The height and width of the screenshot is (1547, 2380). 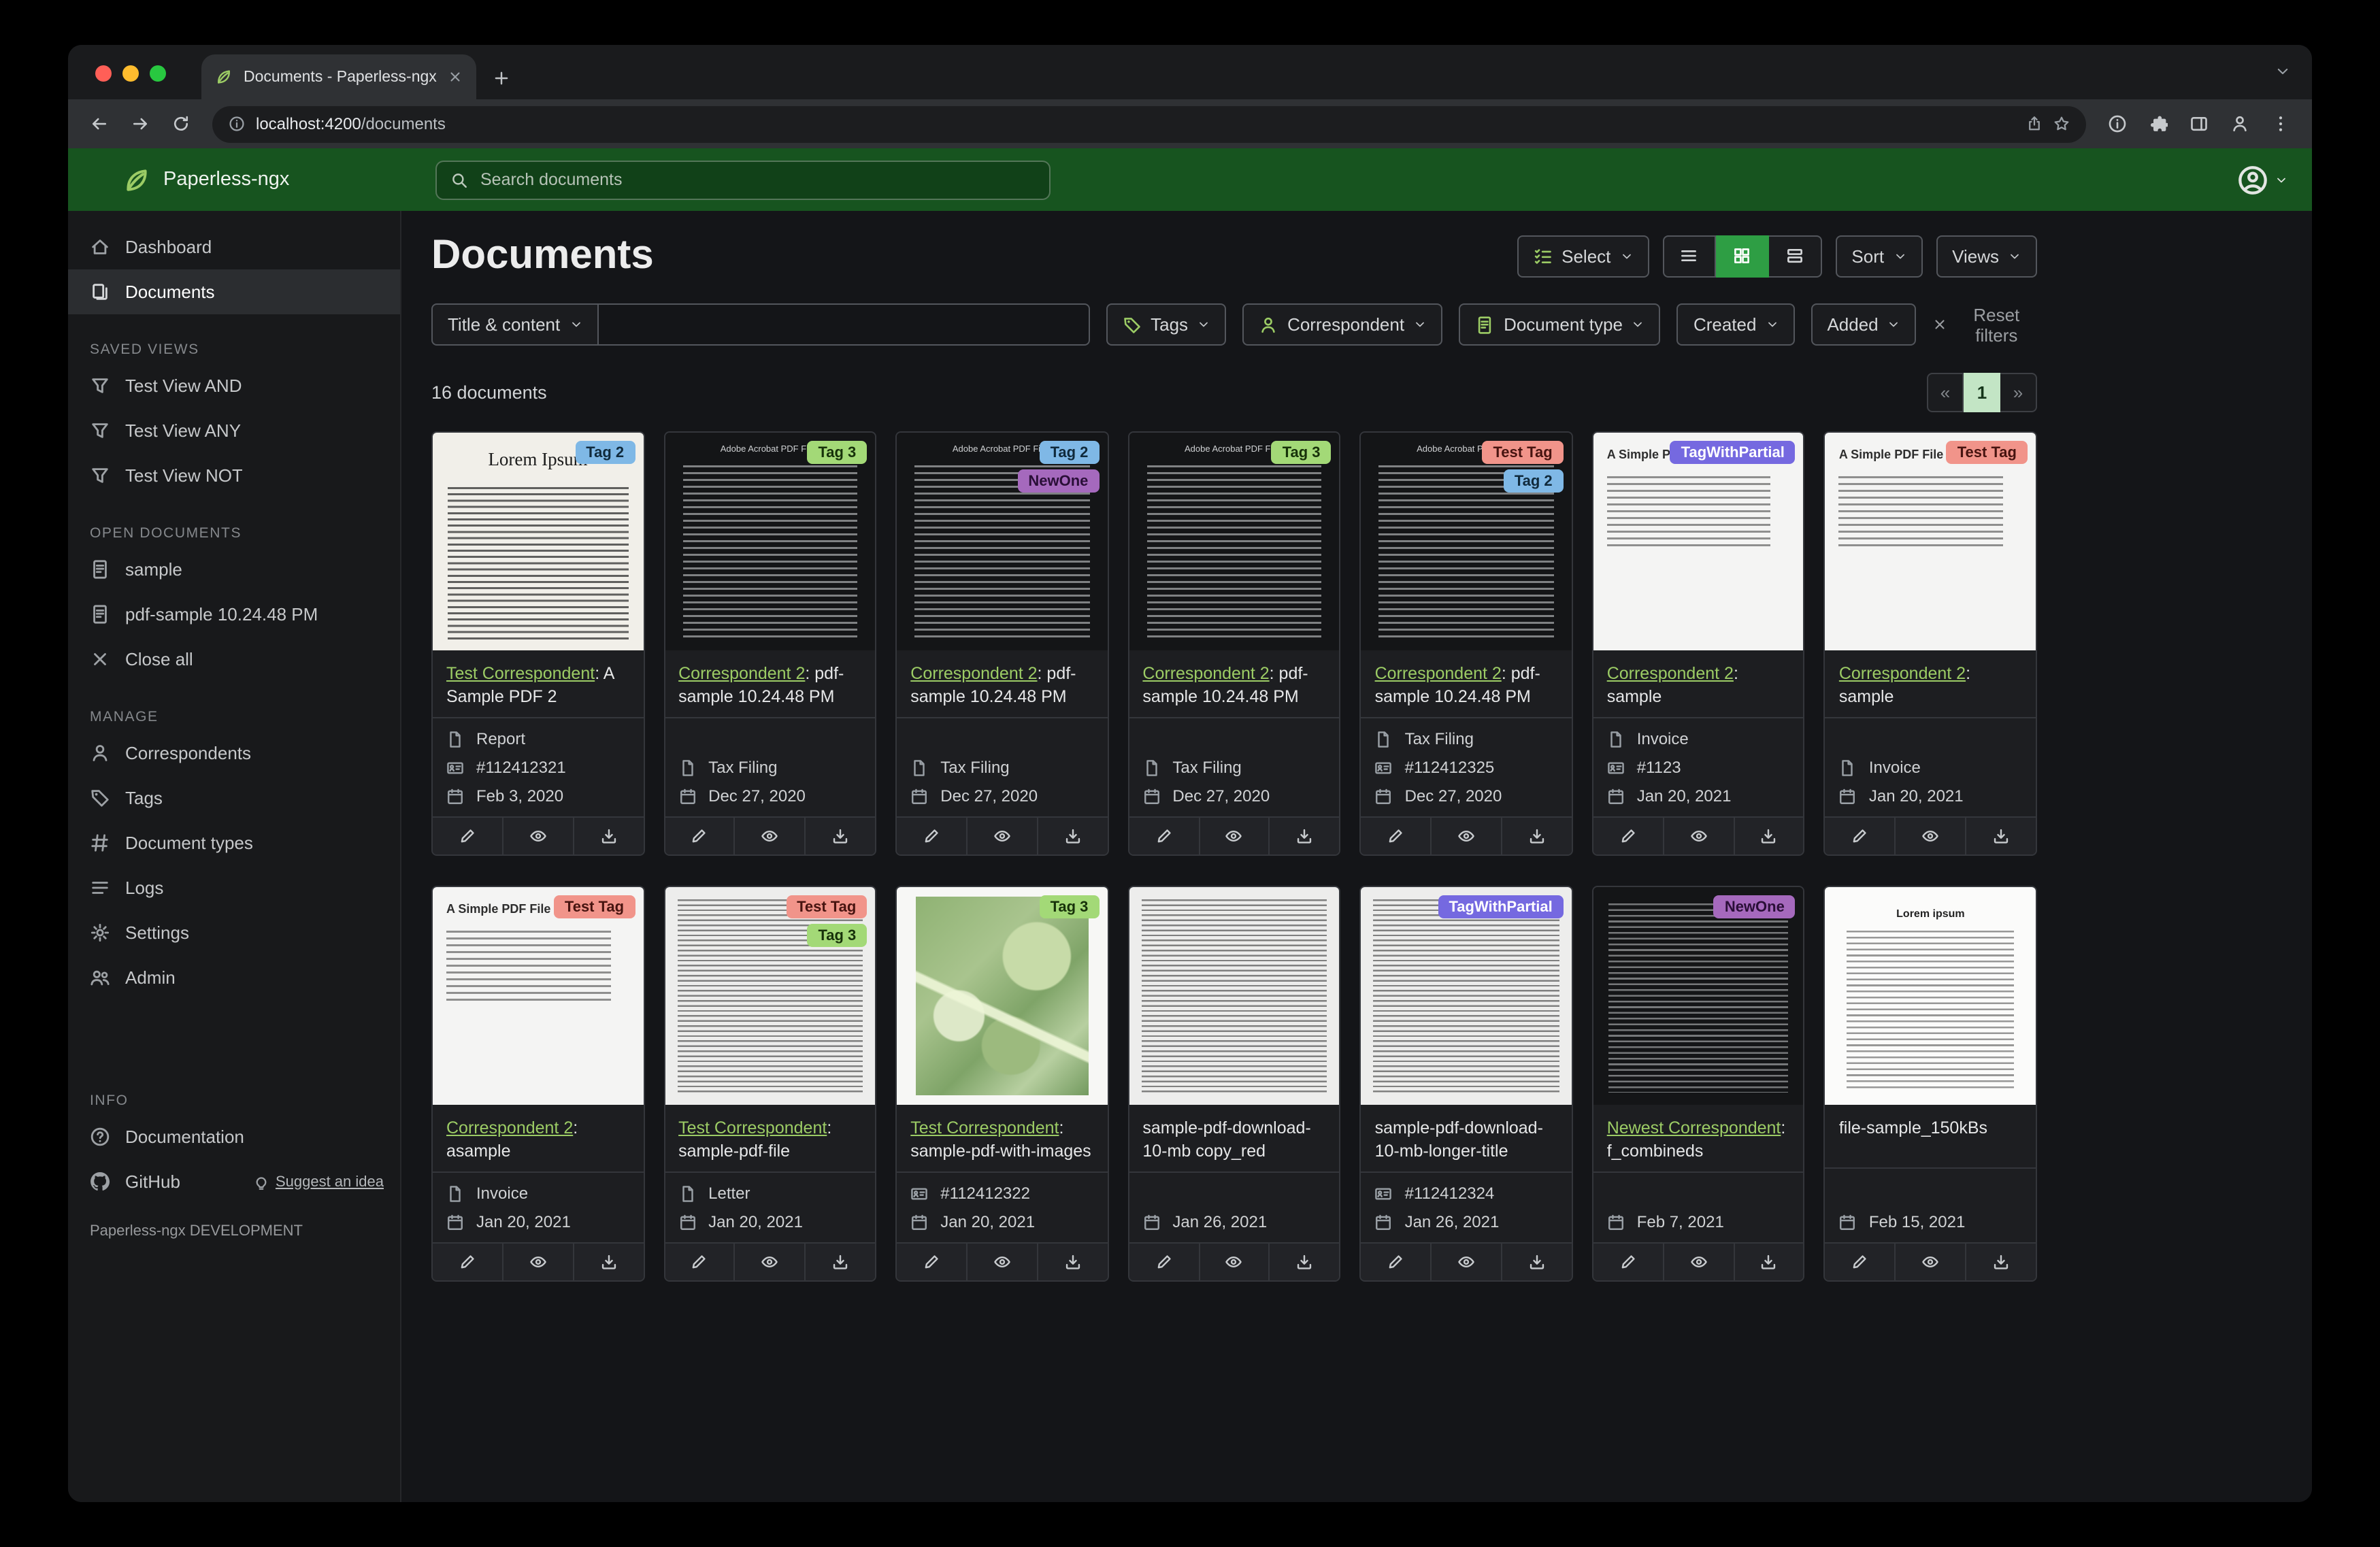 What do you see at coordinates (1986, 256) in the screenshot?
I see `views-button: Views` at bounding box center [1986, 256].